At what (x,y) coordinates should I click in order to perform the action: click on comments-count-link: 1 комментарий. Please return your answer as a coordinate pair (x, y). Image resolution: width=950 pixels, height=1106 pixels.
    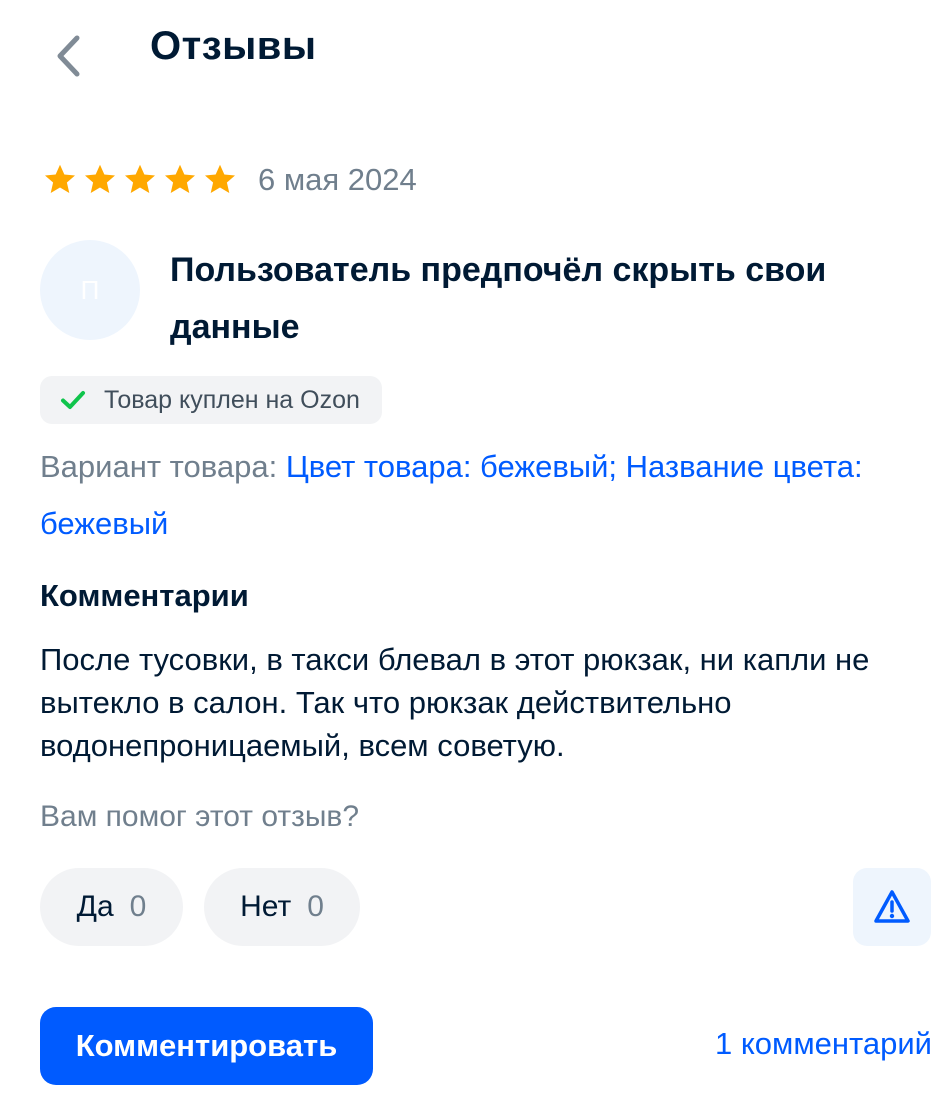
    Looking at the image, I should click on (823, 1044).